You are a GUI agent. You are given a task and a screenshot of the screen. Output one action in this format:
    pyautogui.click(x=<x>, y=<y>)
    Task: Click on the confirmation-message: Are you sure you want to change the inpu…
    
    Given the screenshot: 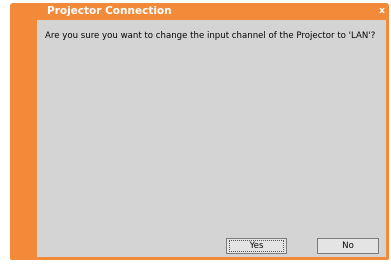 What is the action you would take?
    pyautogui.click(x=210, y=36)
    